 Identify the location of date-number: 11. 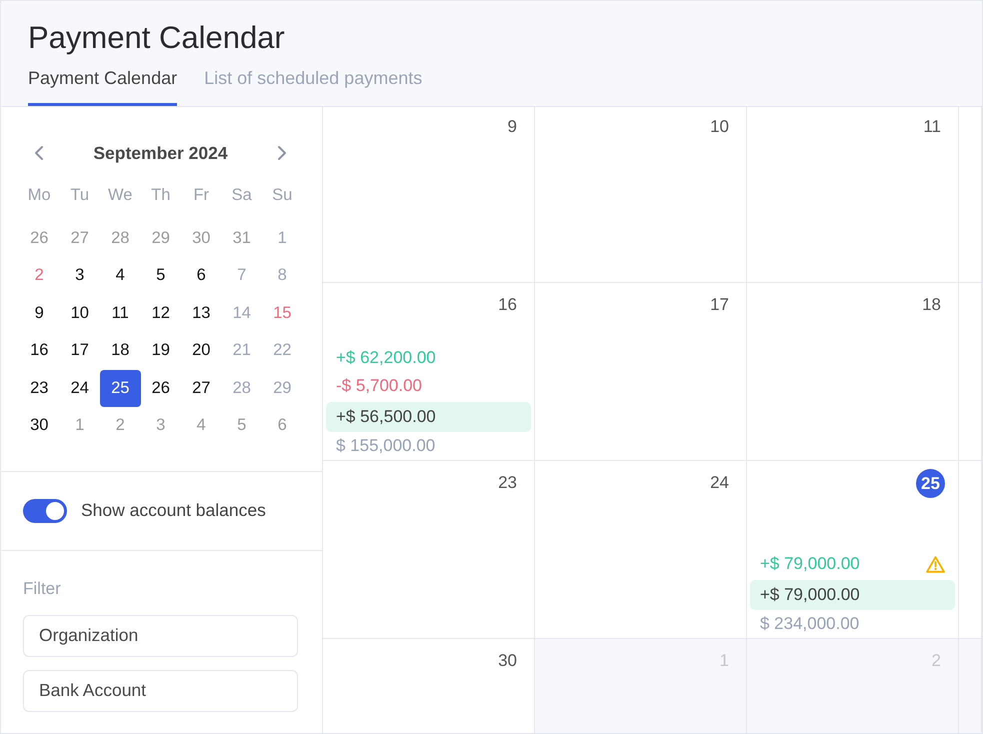
(932, 127).